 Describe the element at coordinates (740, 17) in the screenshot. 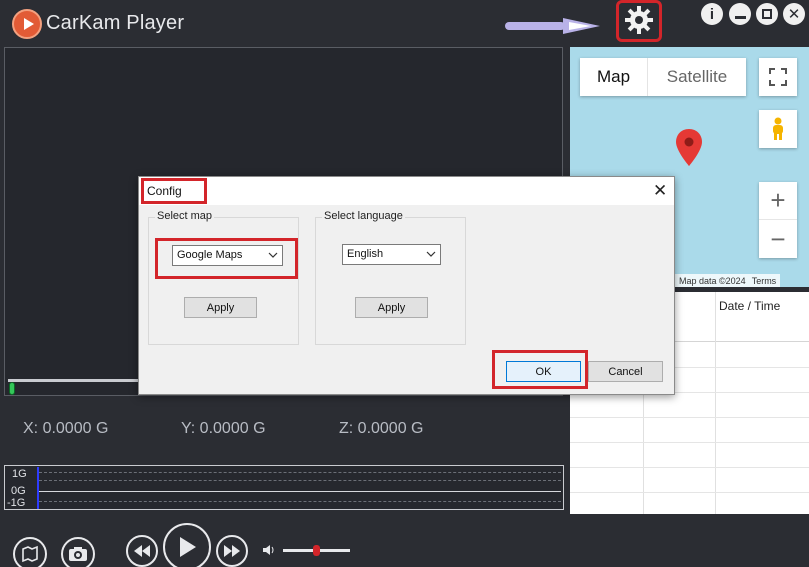

I see `minimize-icon` at that location.